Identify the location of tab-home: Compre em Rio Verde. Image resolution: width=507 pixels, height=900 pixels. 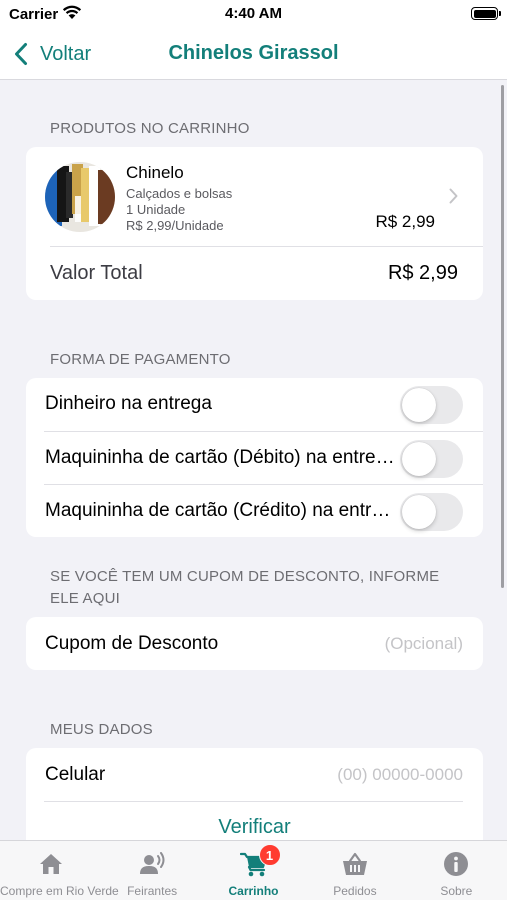
(59, 870).